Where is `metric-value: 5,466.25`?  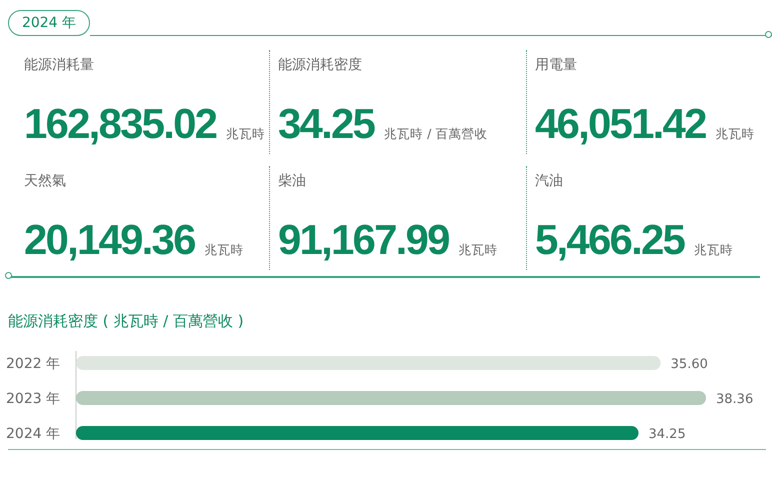 metric-value: 5,466.25 is located at coordinates (609, 240).